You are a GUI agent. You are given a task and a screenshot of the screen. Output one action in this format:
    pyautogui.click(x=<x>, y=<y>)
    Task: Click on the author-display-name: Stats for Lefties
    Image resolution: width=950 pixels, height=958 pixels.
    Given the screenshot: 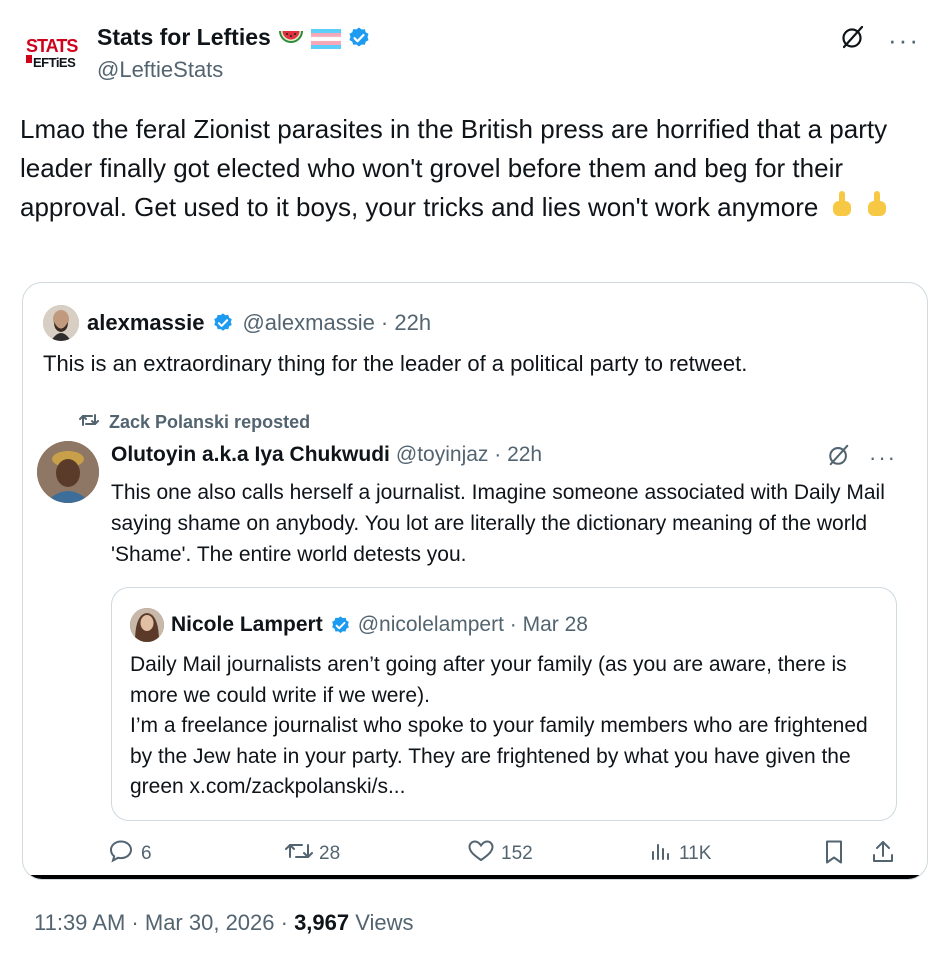 What is the action you would take?
    pyautogui.click(x=184, y=37)
    